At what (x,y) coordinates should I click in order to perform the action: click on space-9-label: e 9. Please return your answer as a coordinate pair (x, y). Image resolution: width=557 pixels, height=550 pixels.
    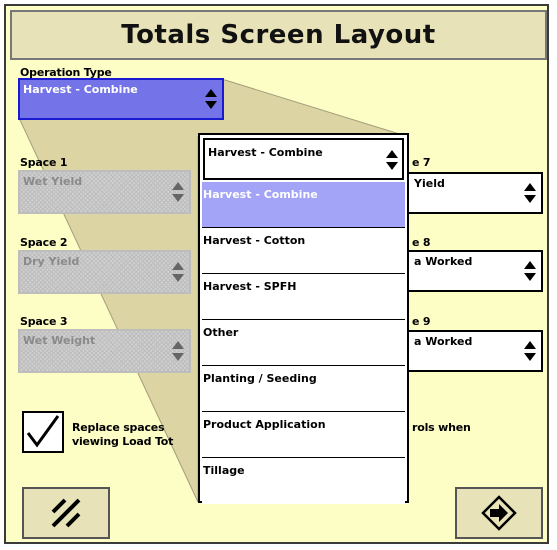
    Looking at the image, I should click on (421, 321).